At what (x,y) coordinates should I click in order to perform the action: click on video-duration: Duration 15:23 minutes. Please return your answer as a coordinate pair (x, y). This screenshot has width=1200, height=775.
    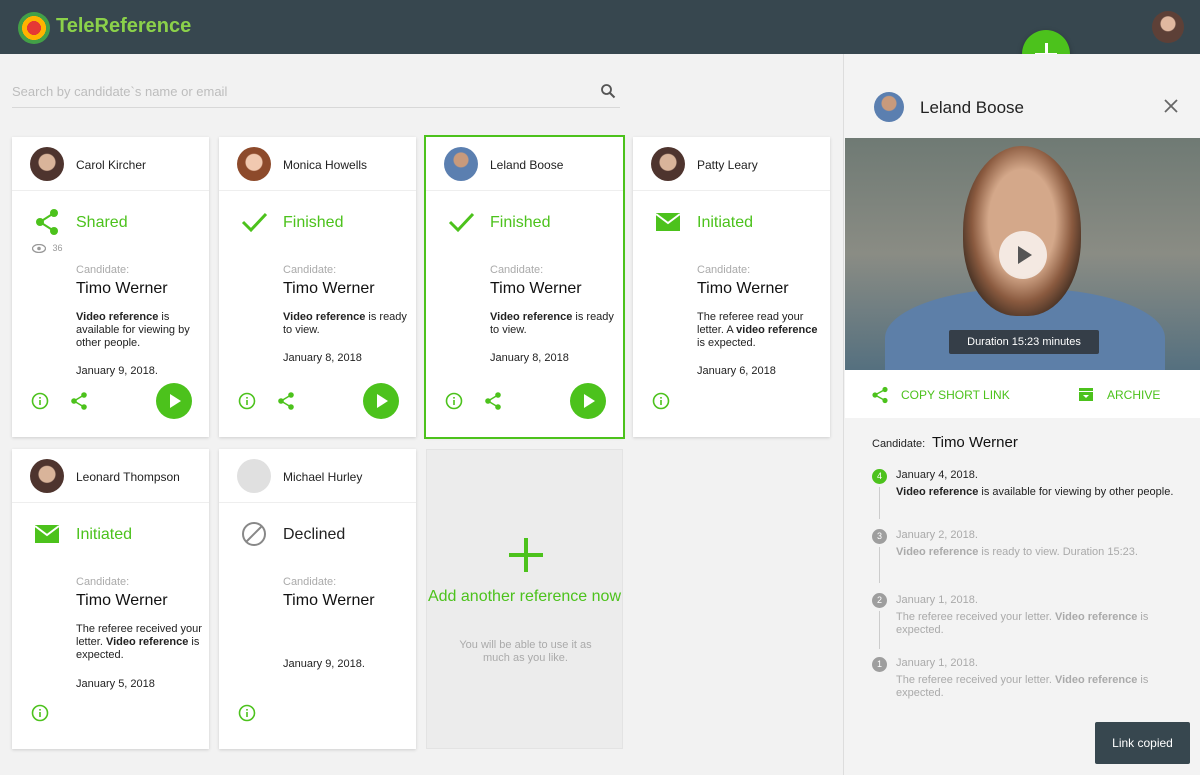
    Looking at the image, I should click on (1024, 342).